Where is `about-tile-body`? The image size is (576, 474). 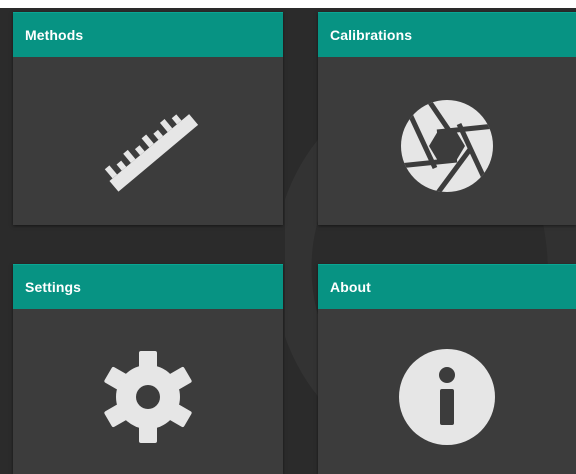
about-tile-body is located at coordinates (447, 396).